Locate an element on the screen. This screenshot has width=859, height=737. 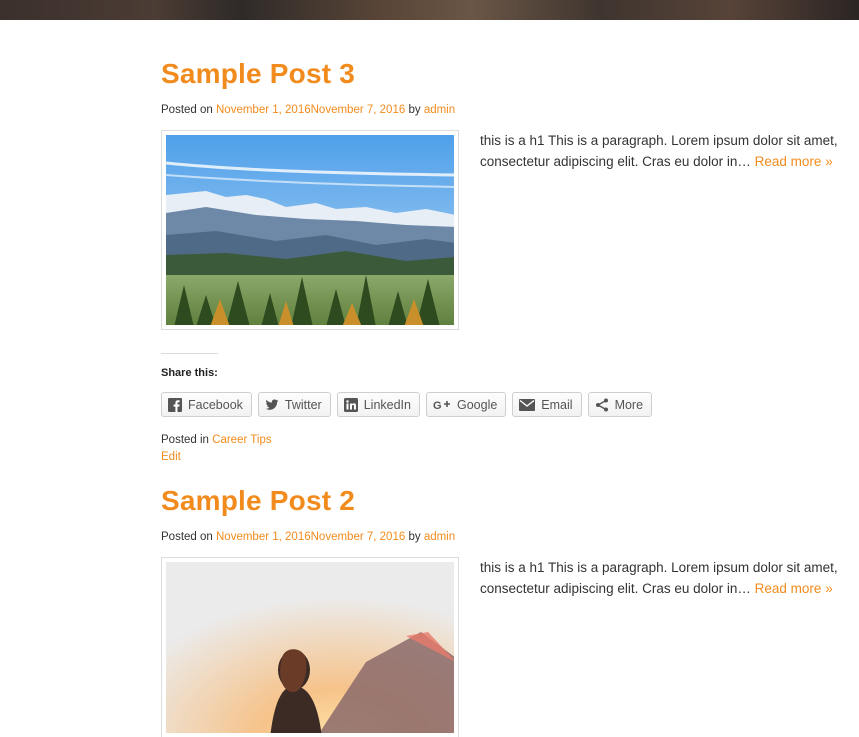
share-linkedin-label: LinkedIn is located at coordinates (387, 404).